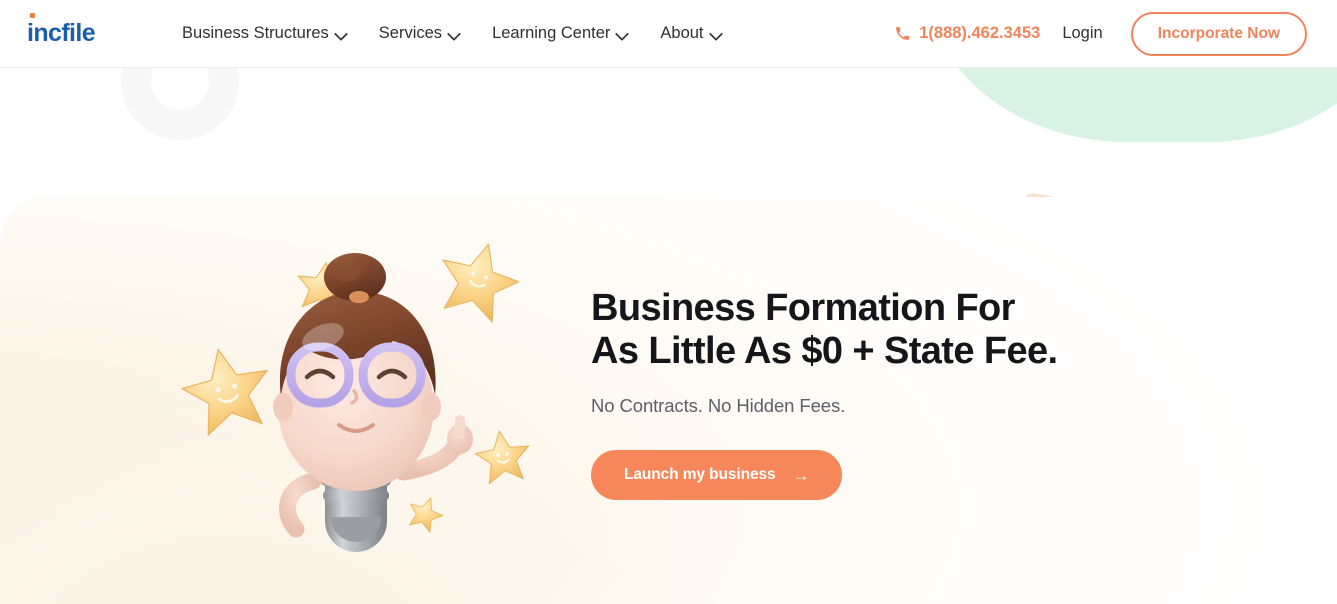 This screenshot has height=604, width=1337. What do you see at coordinates (1082, 33) in the screenshot?
I see `login-link: Login` at bounding box center [1082, 33].